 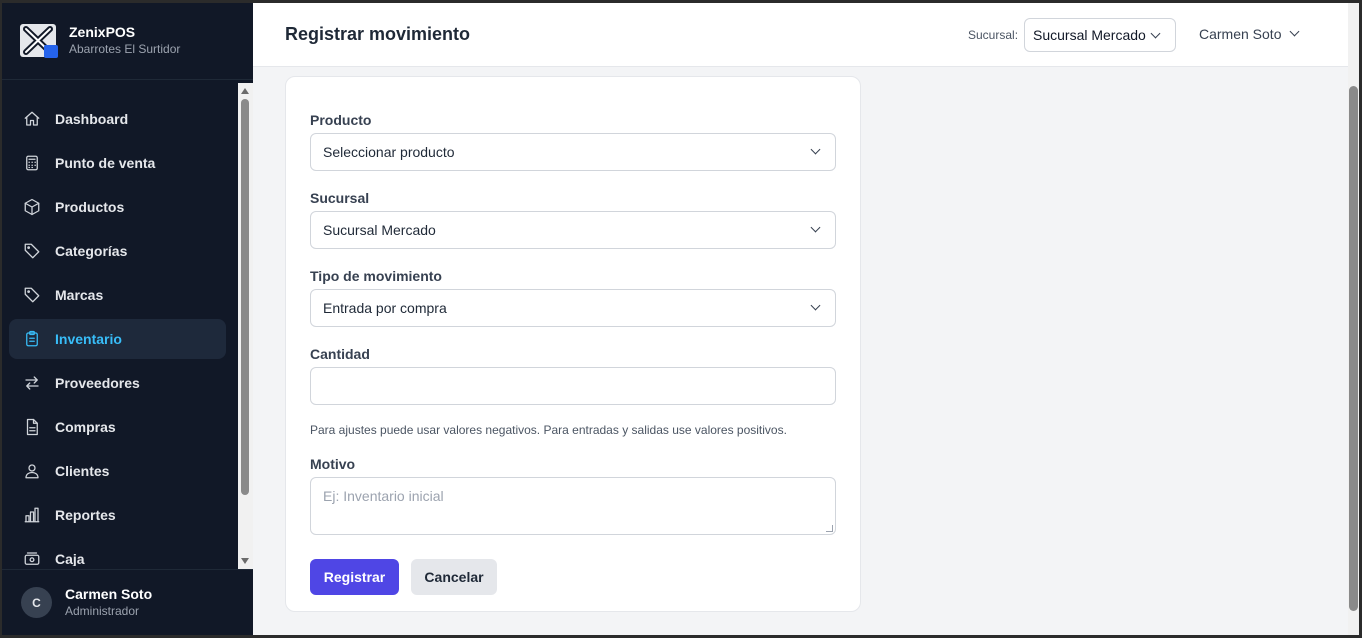 I want to click on avatar: C, so click(x=36, y=602).